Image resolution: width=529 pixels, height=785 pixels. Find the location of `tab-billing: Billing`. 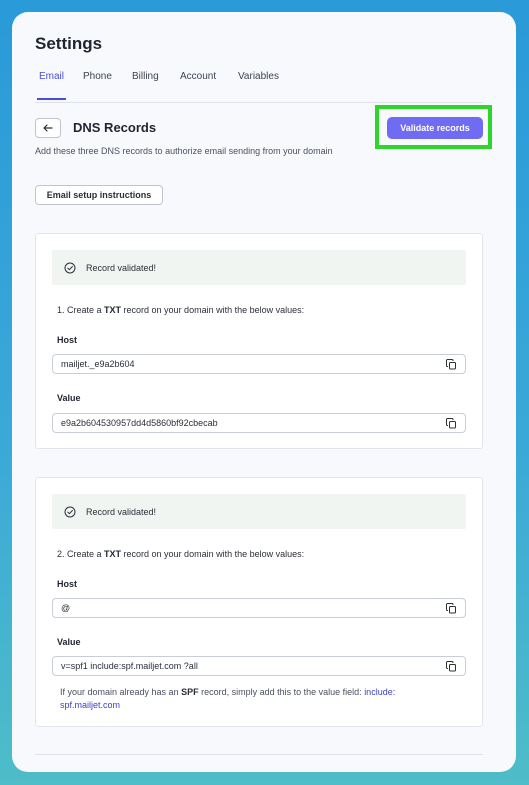

tab-billing: Billing is located at coordinates (145, 76).